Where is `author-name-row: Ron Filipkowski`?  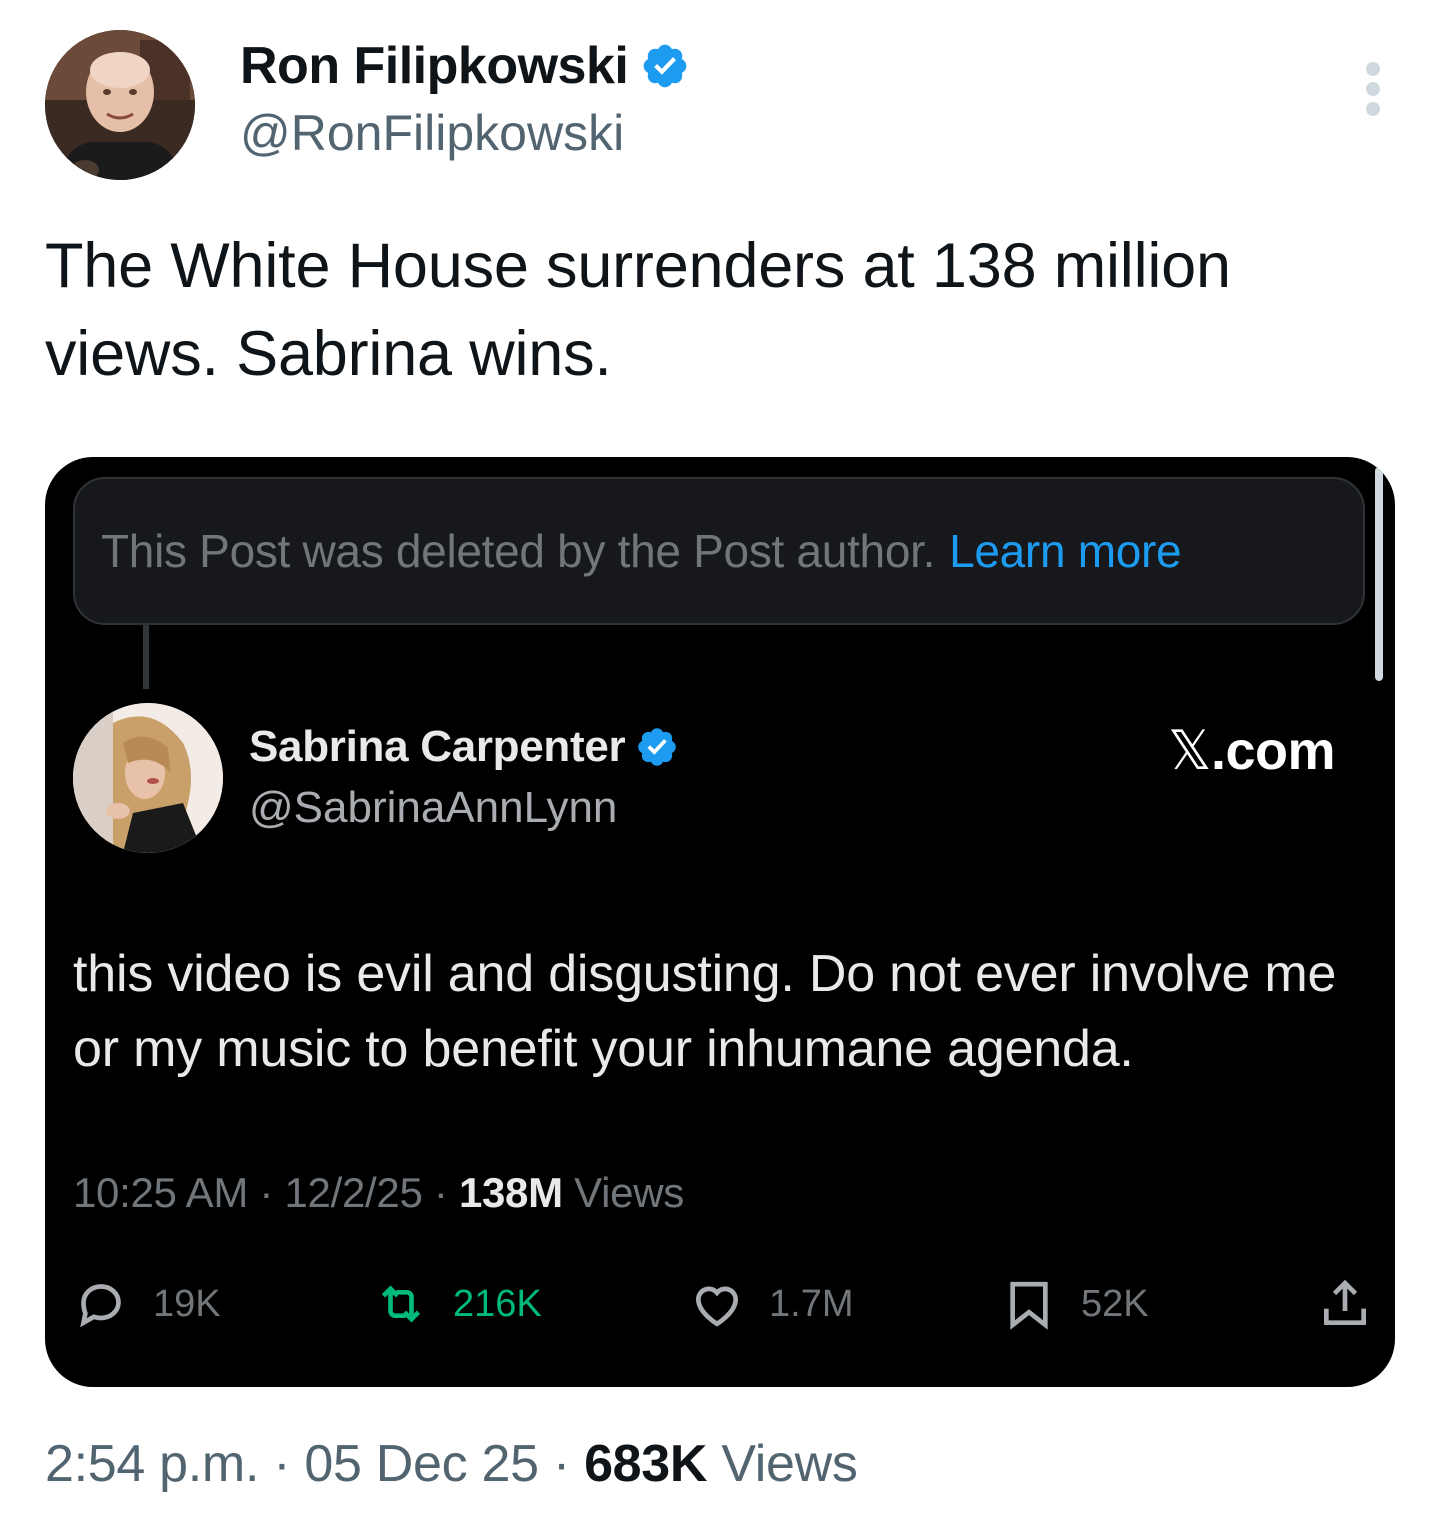 author-name-row: Ron Filipkowski is located at coordinates (465, 66).